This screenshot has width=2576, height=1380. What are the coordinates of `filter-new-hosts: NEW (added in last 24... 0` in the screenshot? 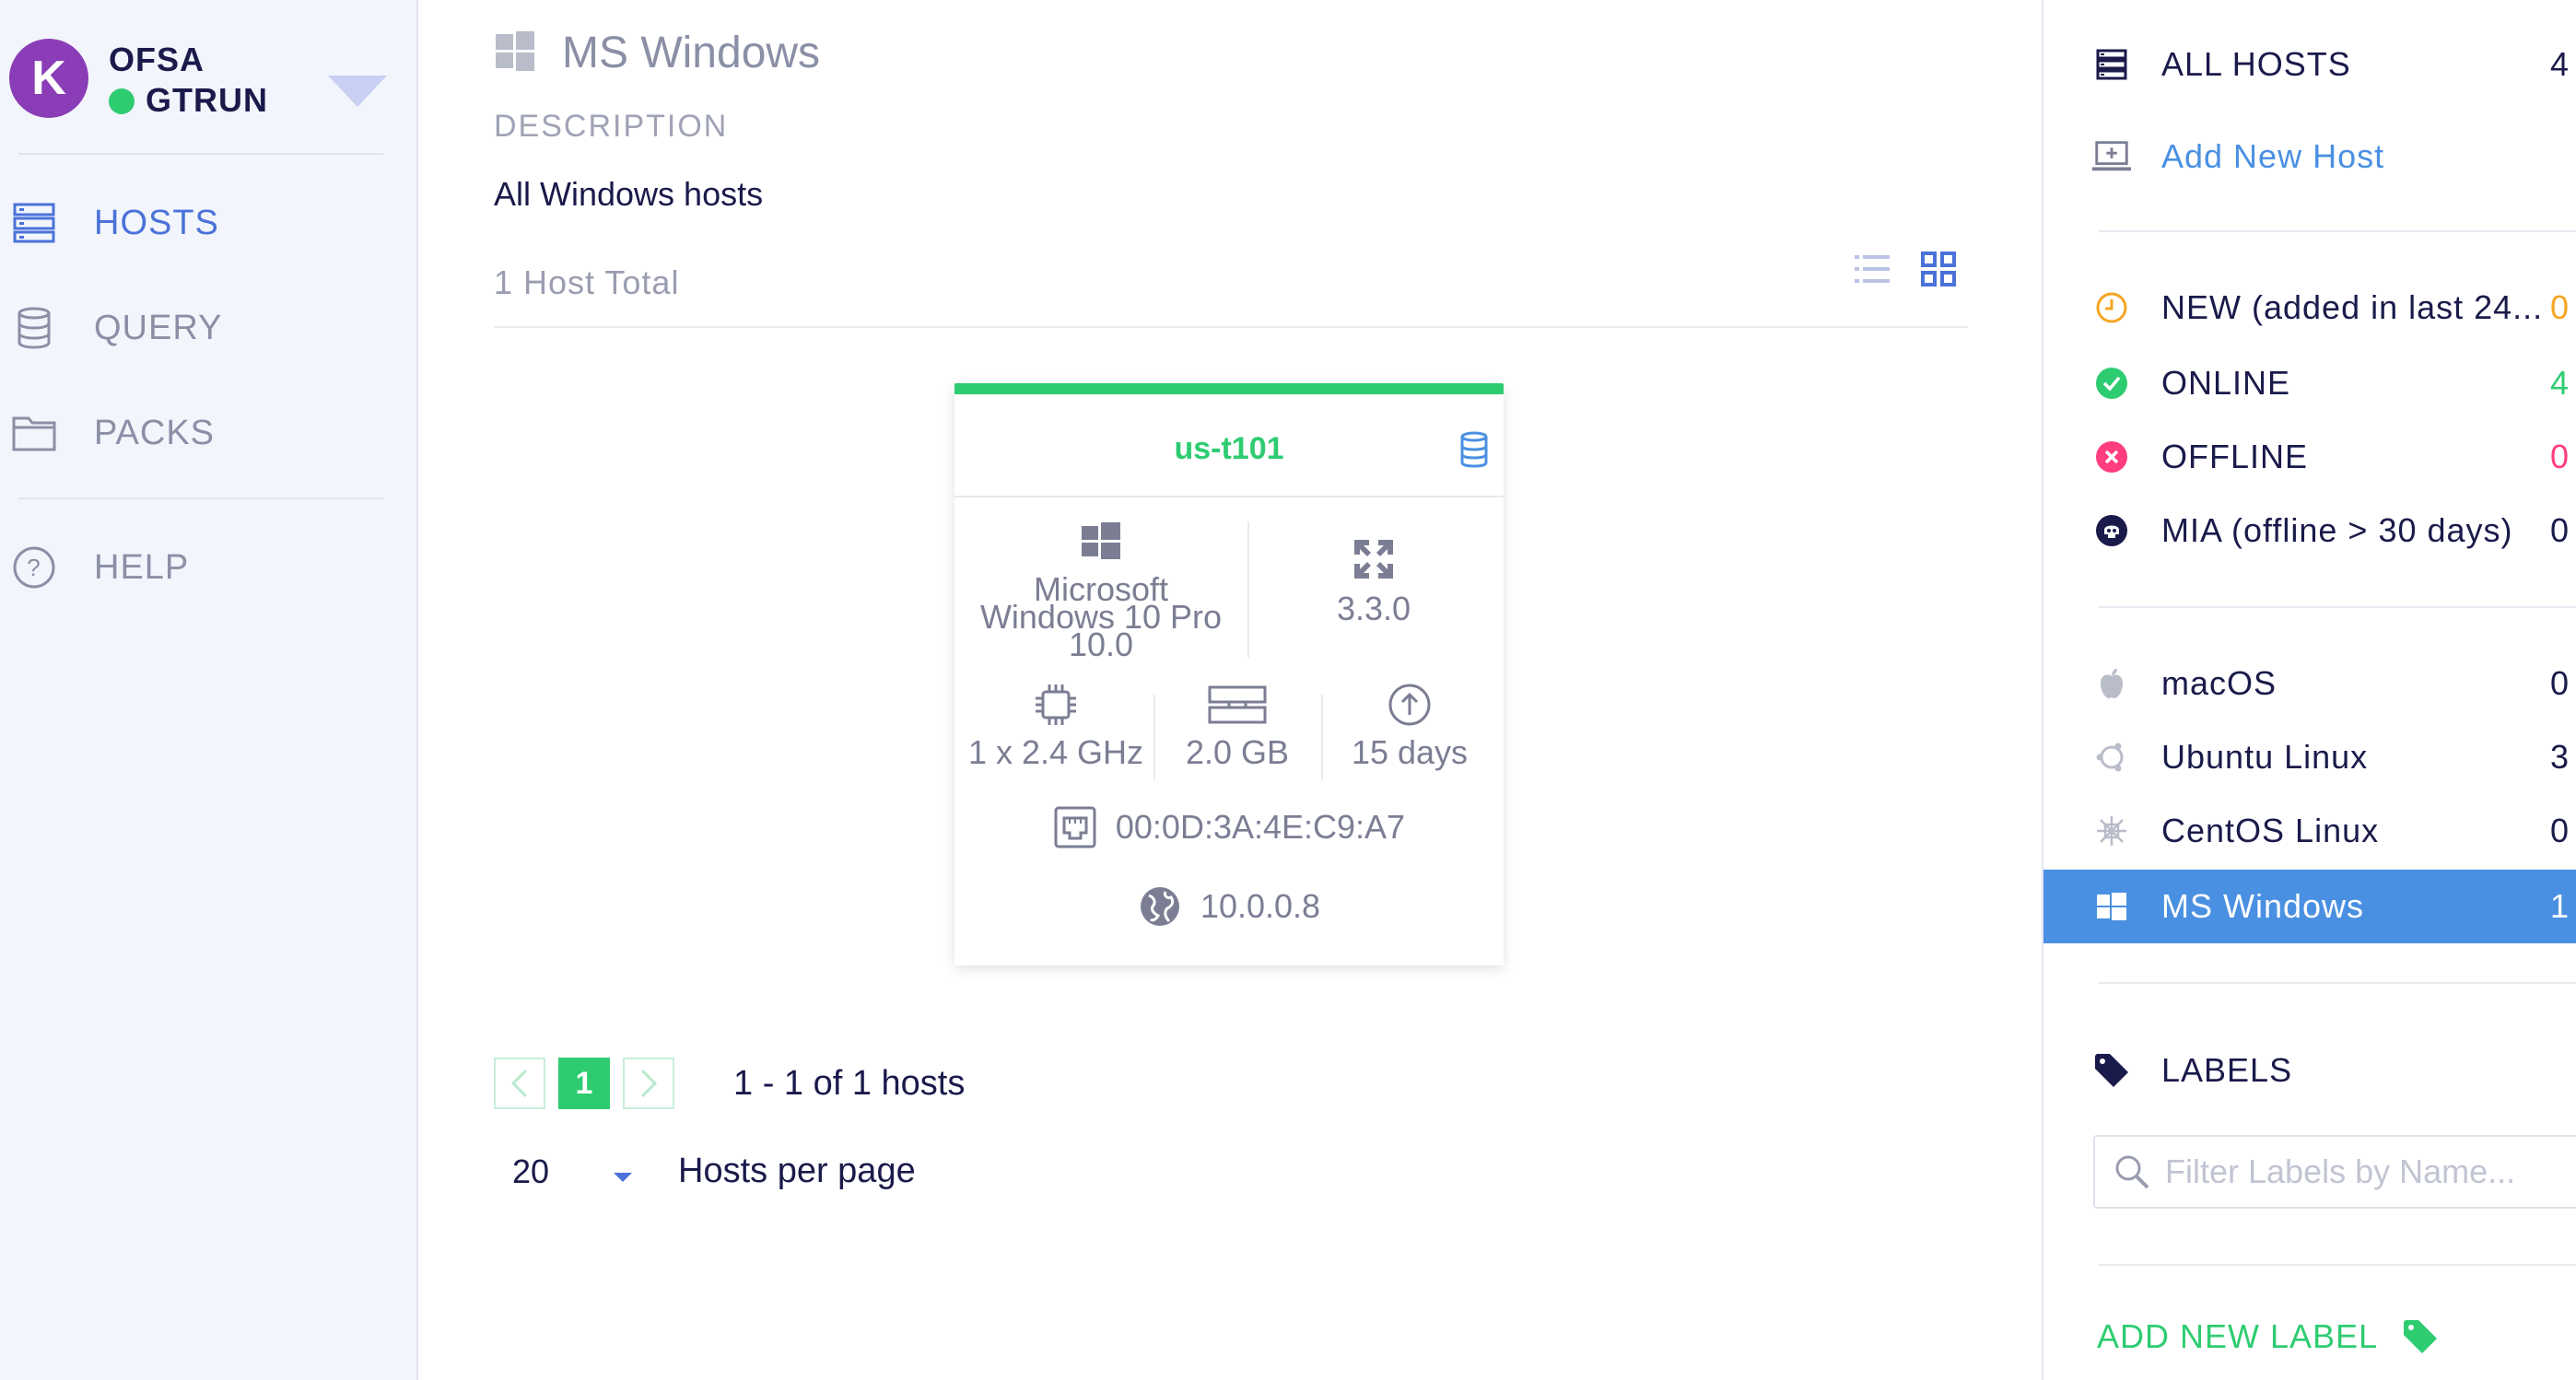 It's located at (2309, 308).